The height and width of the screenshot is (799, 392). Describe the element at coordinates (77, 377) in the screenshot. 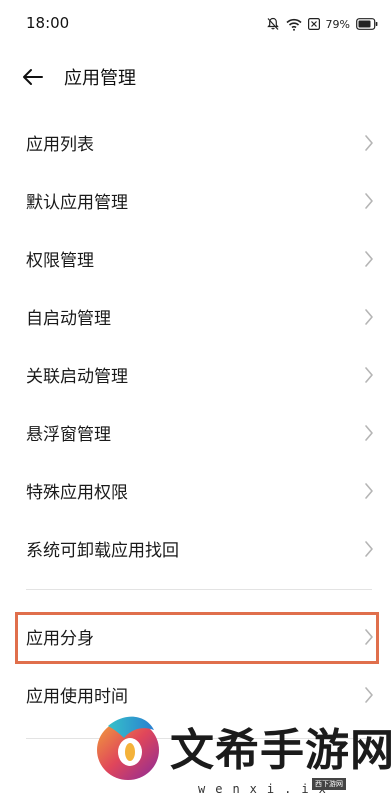

I see `menu-item-label: 关联启动管理` at that location.